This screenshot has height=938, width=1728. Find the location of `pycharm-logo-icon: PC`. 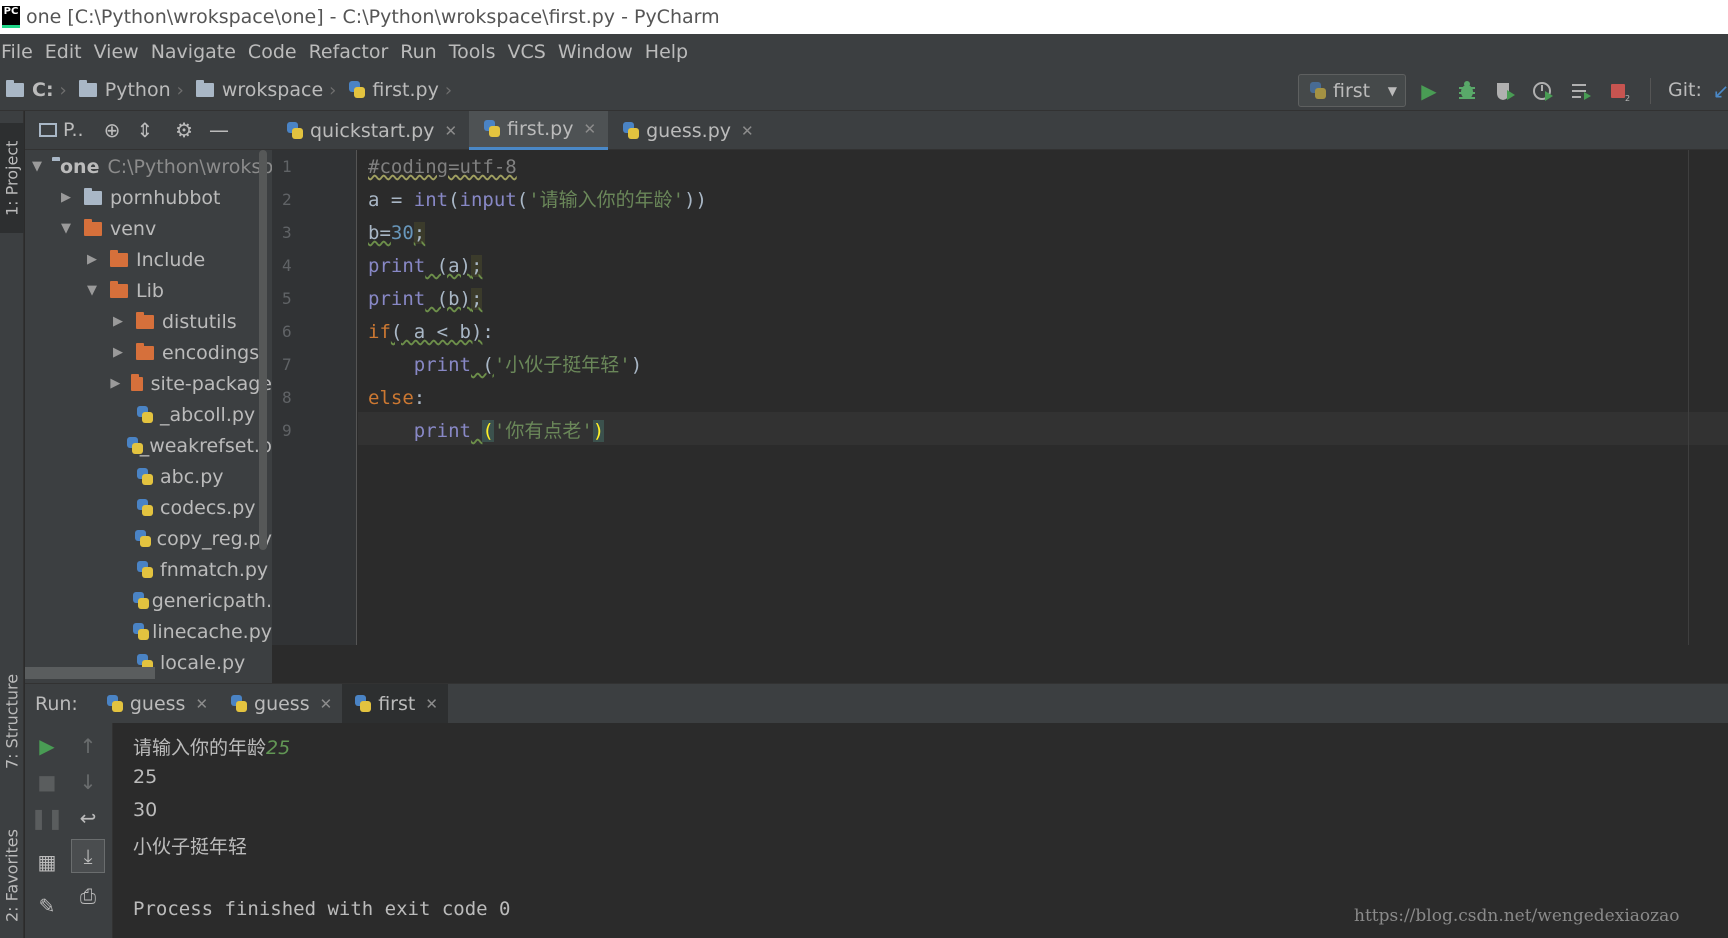

pycharm-logo-icon: PC is located at coordinates (11, 17).